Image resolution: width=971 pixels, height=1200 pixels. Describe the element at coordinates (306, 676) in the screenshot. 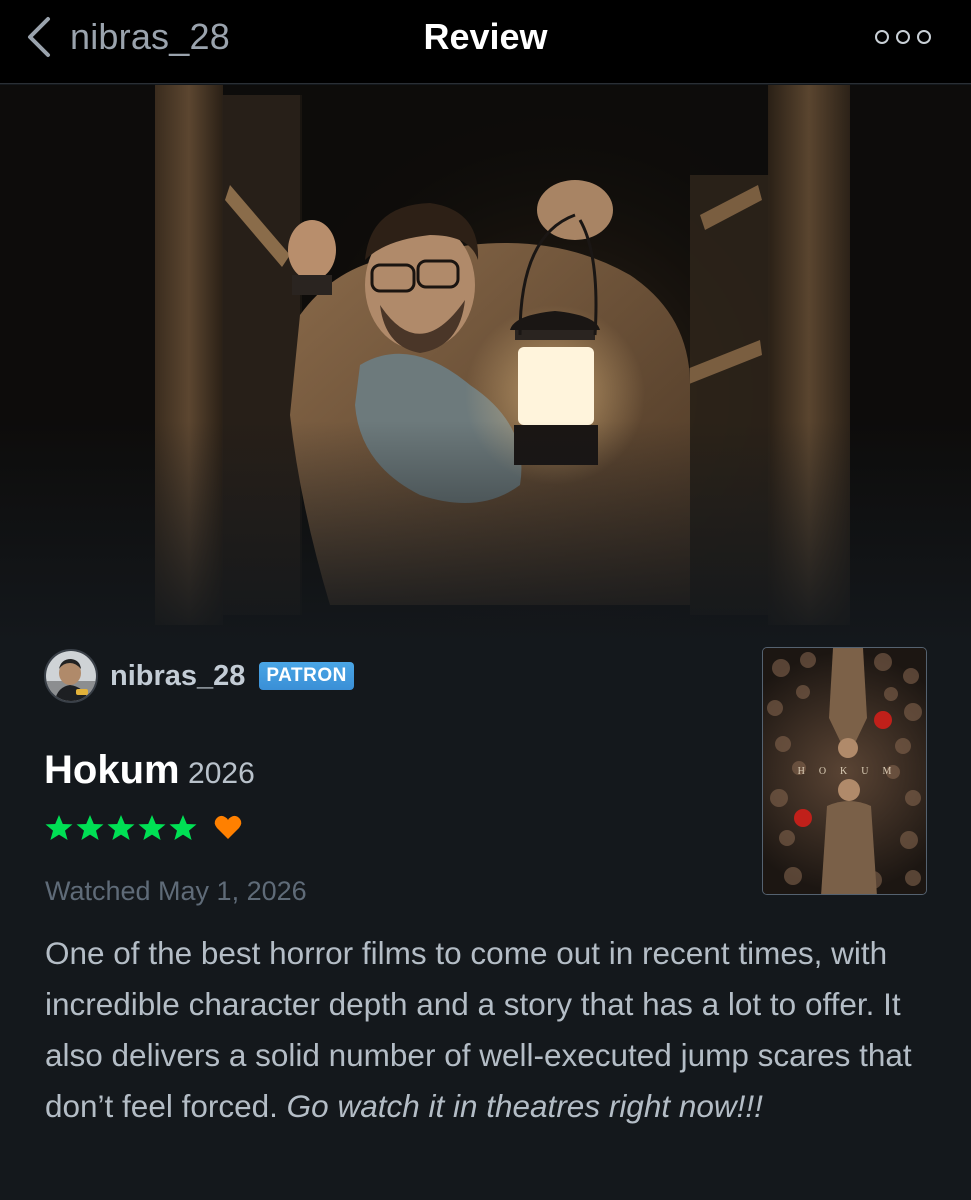

I see `patron-badge: PATRON` at that location.